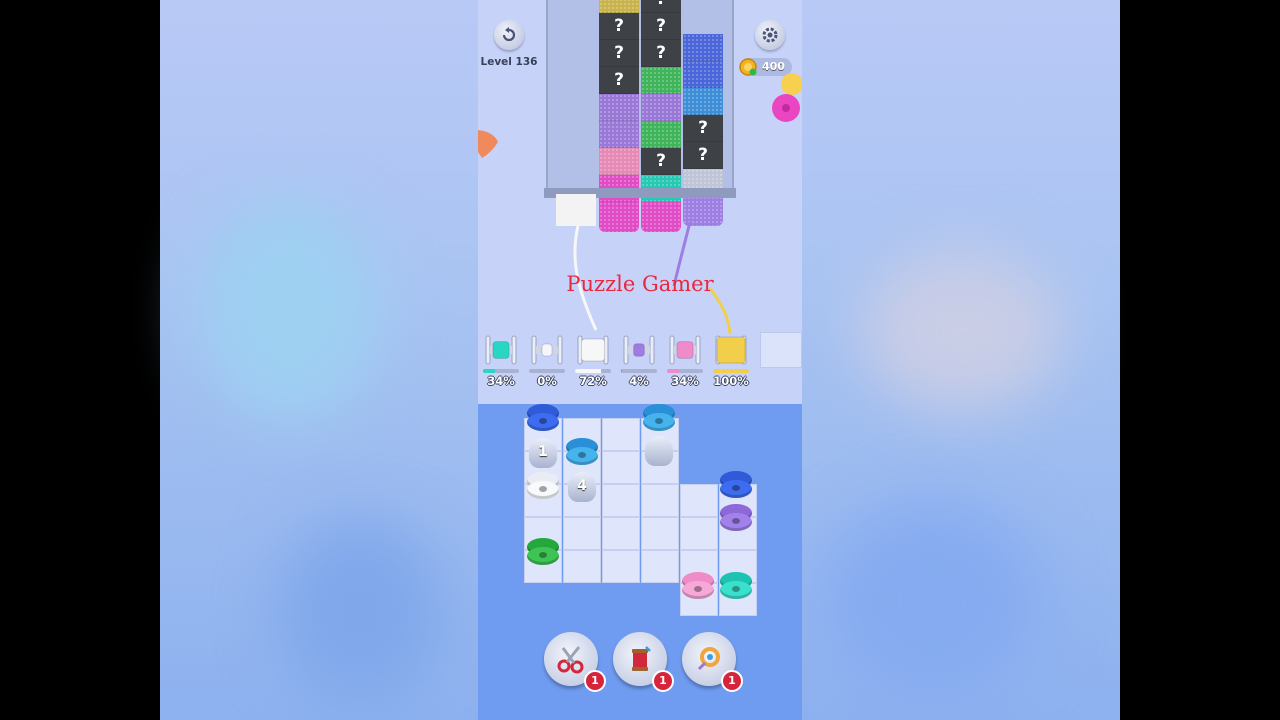 This screenshot has width=1280, height=720. Describe the element at coordinates (543, 452) in the screenshot. I see `hidden-count: 1` at that location.